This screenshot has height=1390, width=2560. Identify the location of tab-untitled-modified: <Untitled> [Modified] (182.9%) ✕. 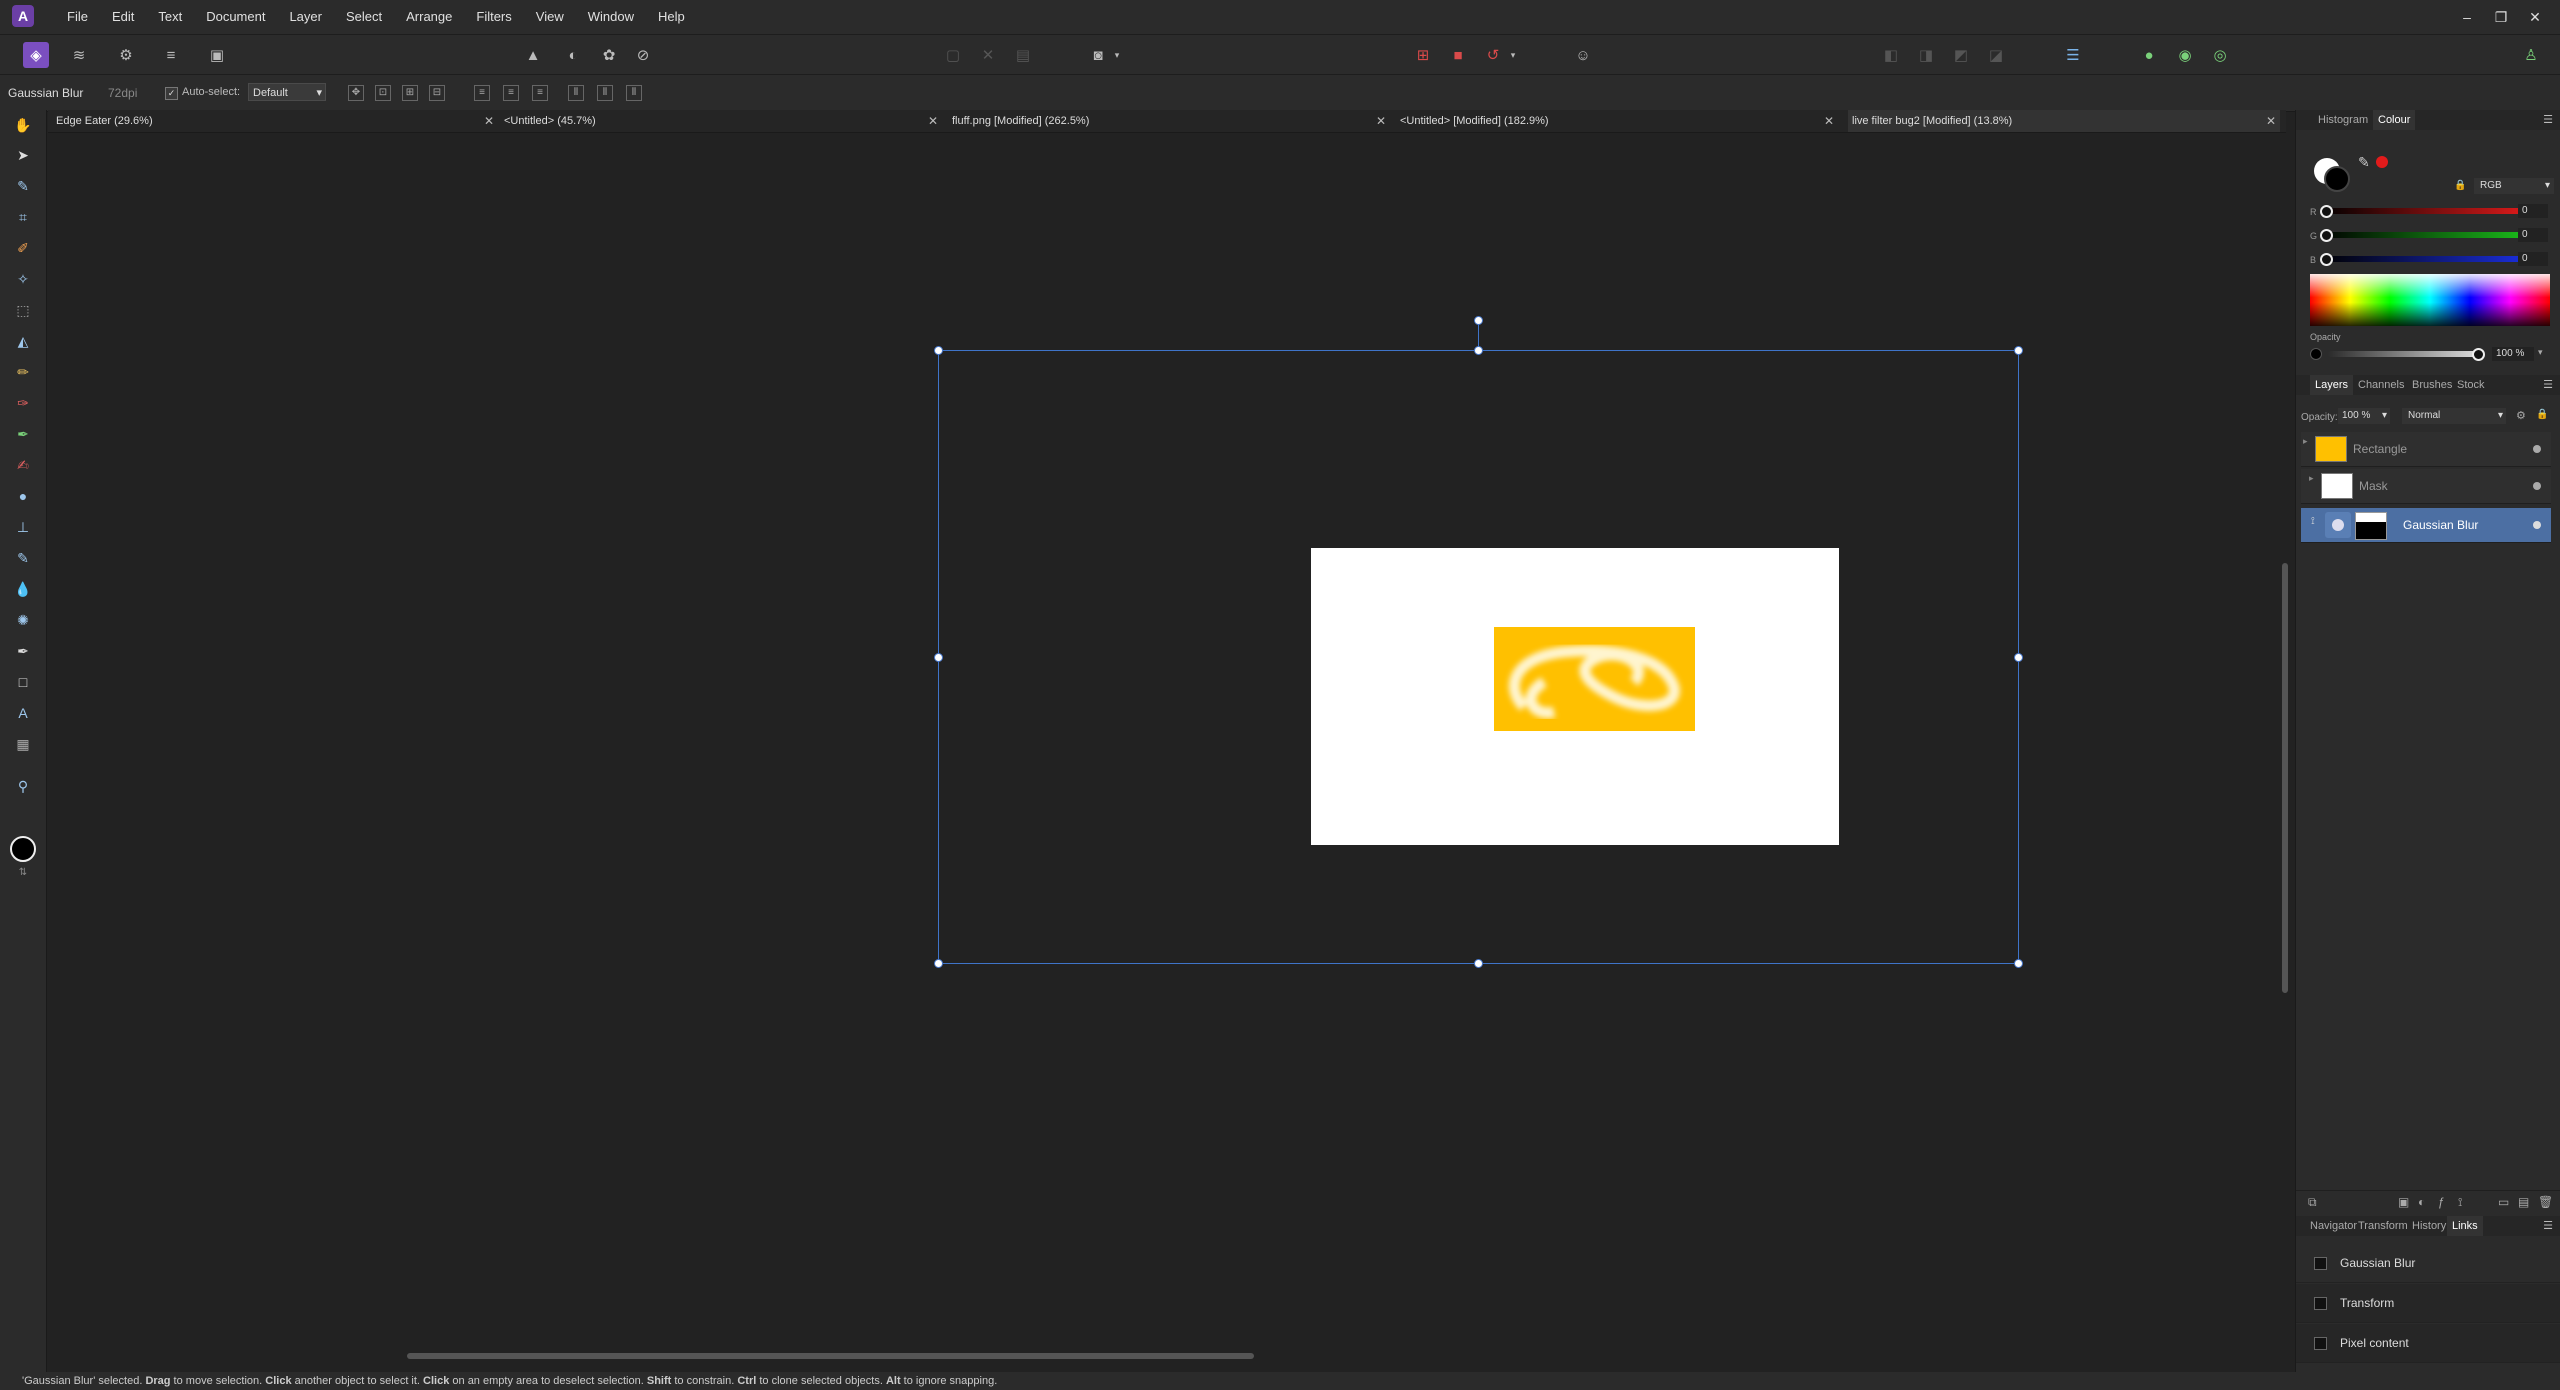
(1620, 121).